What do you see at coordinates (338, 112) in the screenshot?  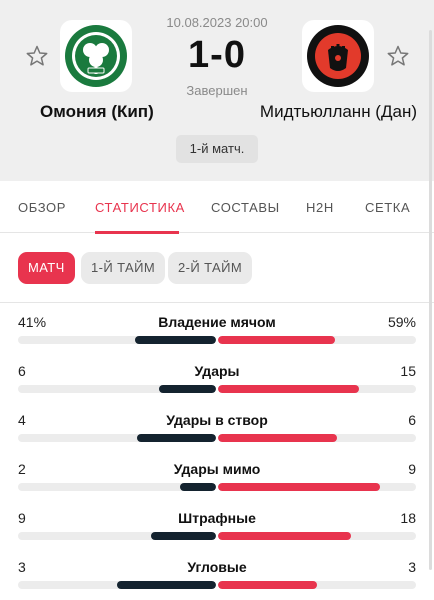 I see `away-team-name: Мидтьюлланн (Дан)` at bounding box center [338, 112].